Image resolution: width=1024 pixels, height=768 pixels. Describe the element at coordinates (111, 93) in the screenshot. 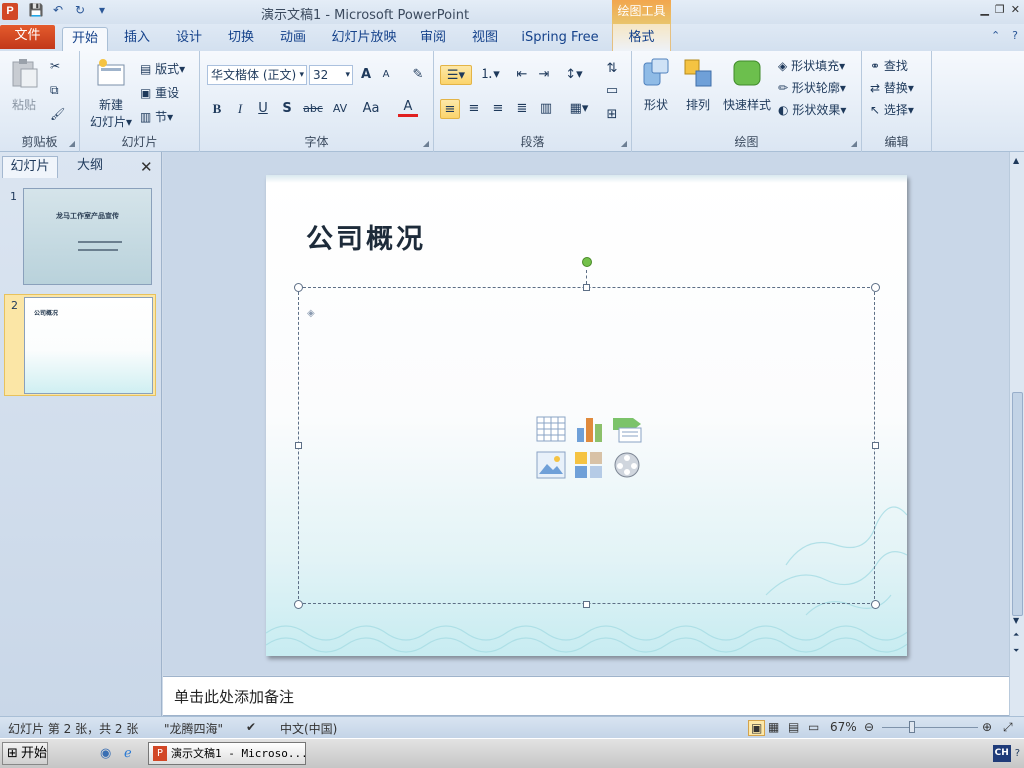

I see `new-slide-button: 新建 幻灯片▾` at that location.